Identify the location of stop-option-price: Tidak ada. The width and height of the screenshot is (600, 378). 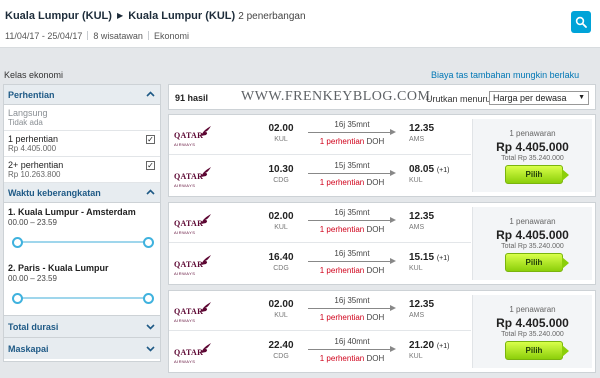
(25, 122).